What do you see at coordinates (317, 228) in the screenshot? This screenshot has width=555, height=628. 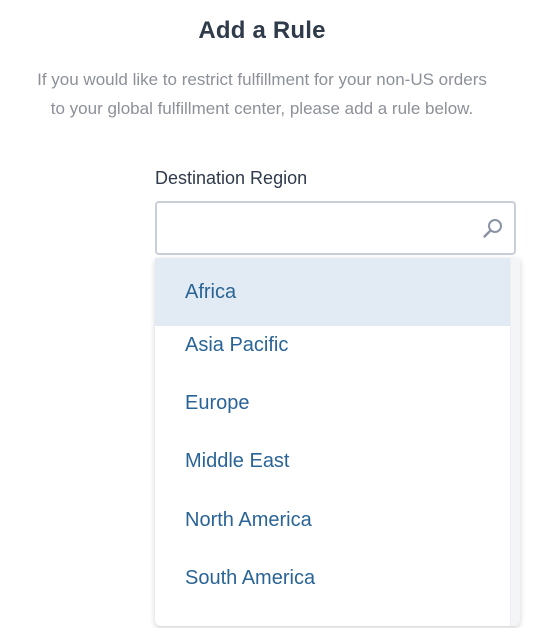 I see `destination-region-search-input` at bounding box center [317, 228].